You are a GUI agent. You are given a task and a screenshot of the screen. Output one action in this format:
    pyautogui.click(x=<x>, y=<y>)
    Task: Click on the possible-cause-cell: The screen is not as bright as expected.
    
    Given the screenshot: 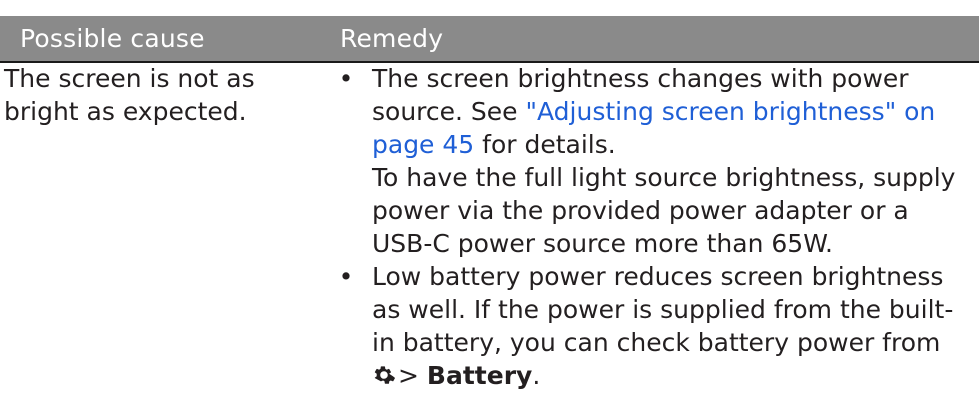 What is the action you would take?
    pyautogui.click(x=154, y=95)
    